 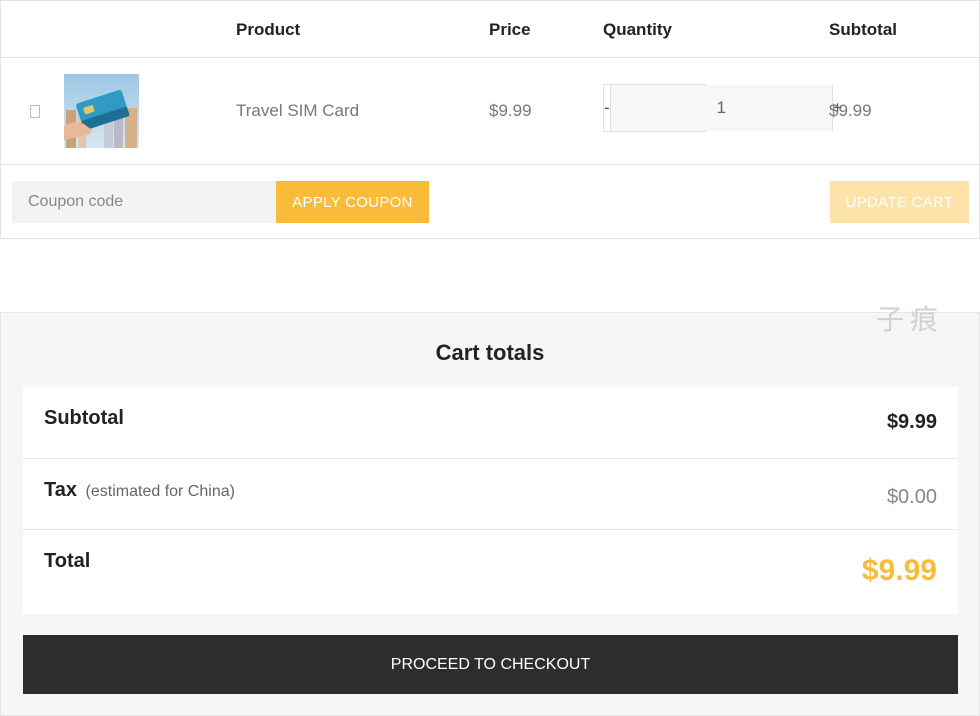 I want to click on quantity-input, so click(x=721, y=108).